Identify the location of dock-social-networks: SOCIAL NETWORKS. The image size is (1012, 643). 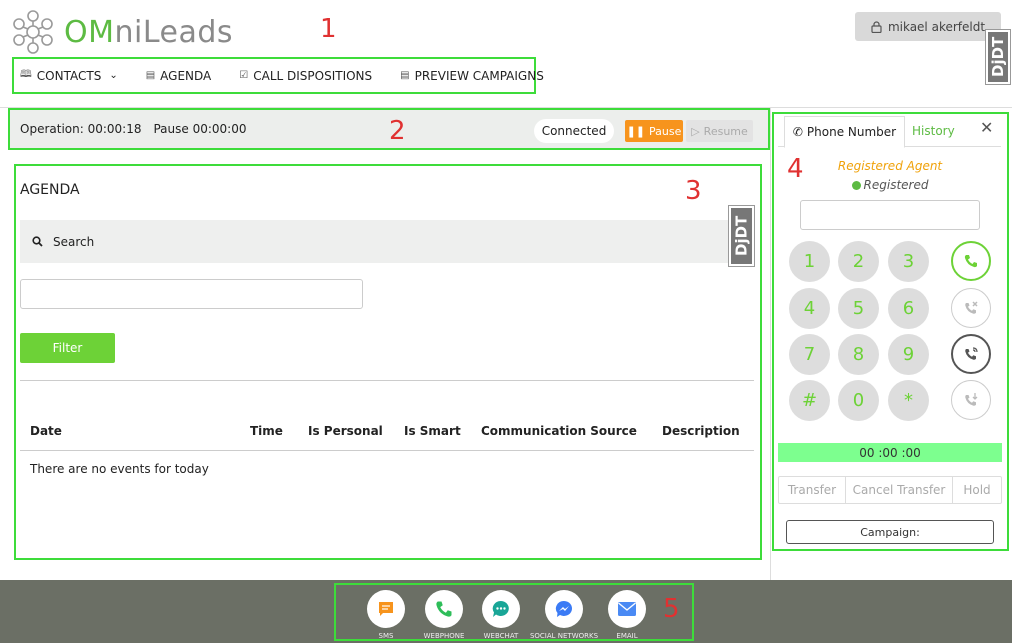
(564, 615).